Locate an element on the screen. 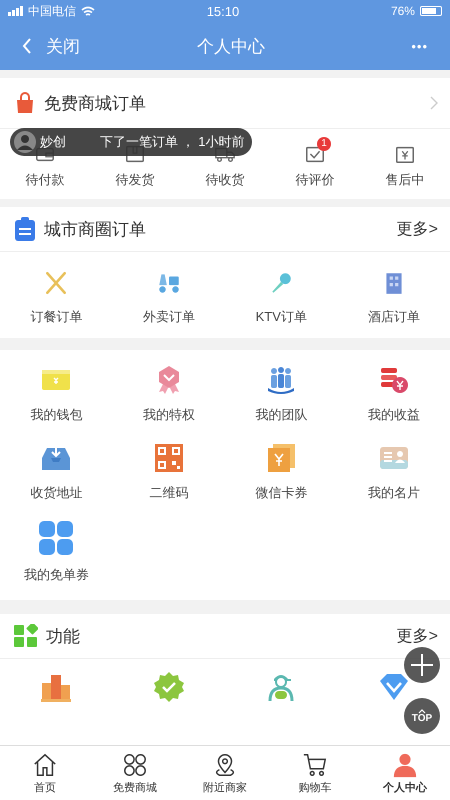  grid-icon is located at coordinates (56, 538).